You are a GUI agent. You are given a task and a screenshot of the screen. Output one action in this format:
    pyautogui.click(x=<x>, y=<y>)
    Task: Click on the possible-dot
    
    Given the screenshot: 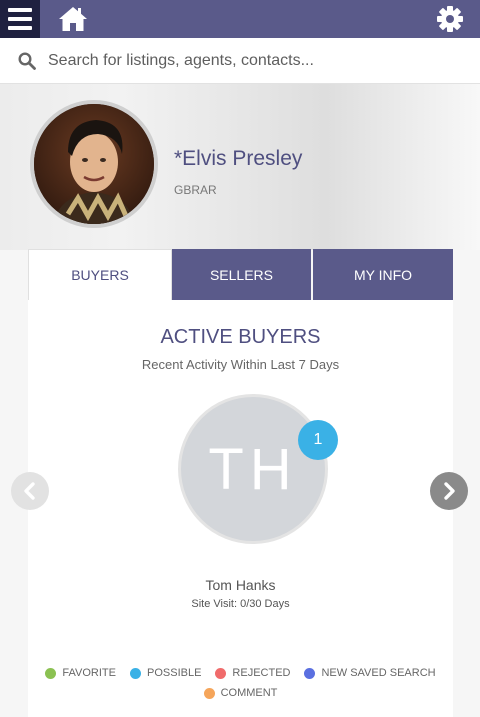 What is the action you would take?
    pyautogui.click(x=135, y=673)
    